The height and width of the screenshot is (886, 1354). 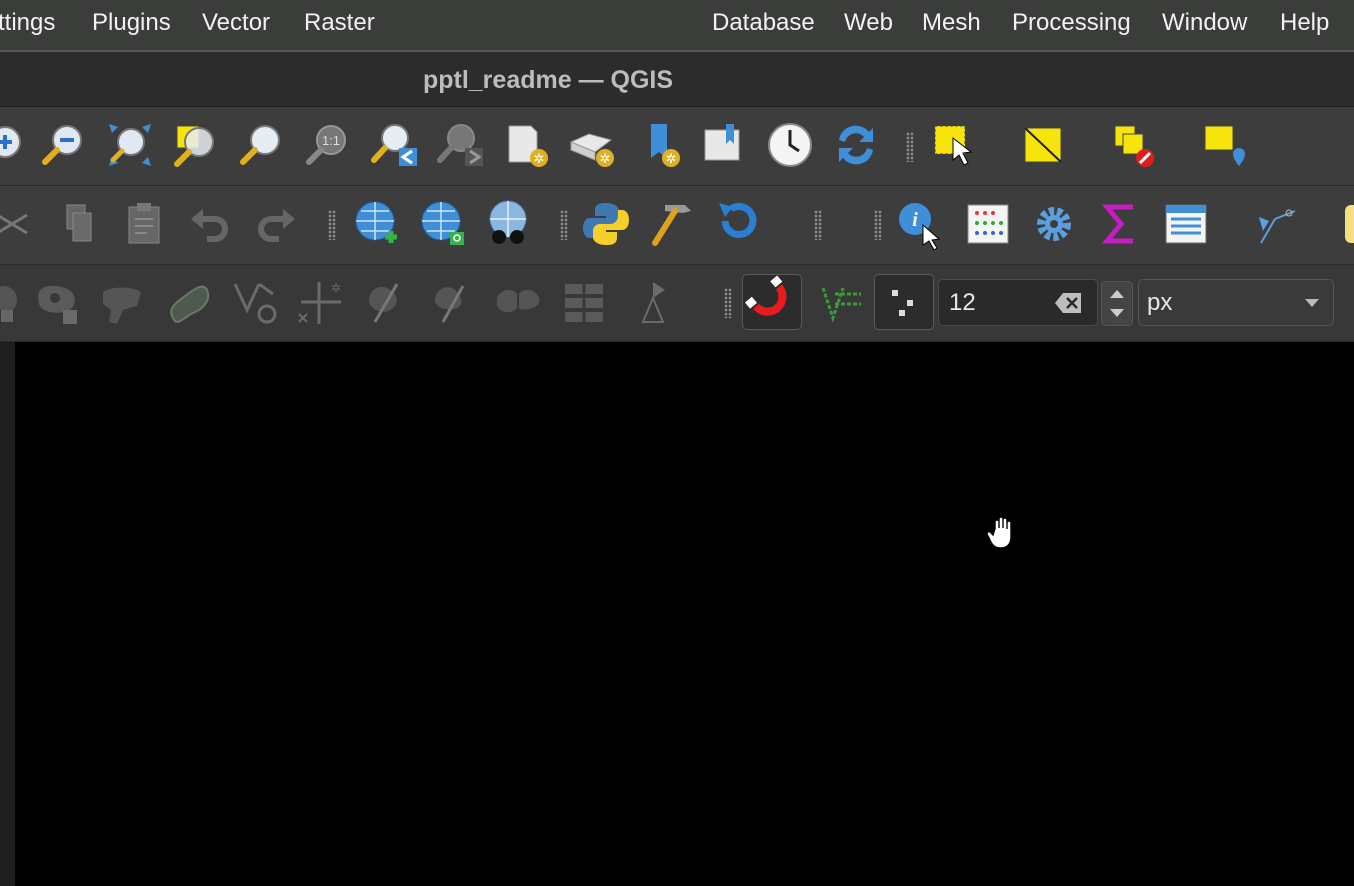 I want to click on select-by-polygon-button, so click(x=1044, y=145).